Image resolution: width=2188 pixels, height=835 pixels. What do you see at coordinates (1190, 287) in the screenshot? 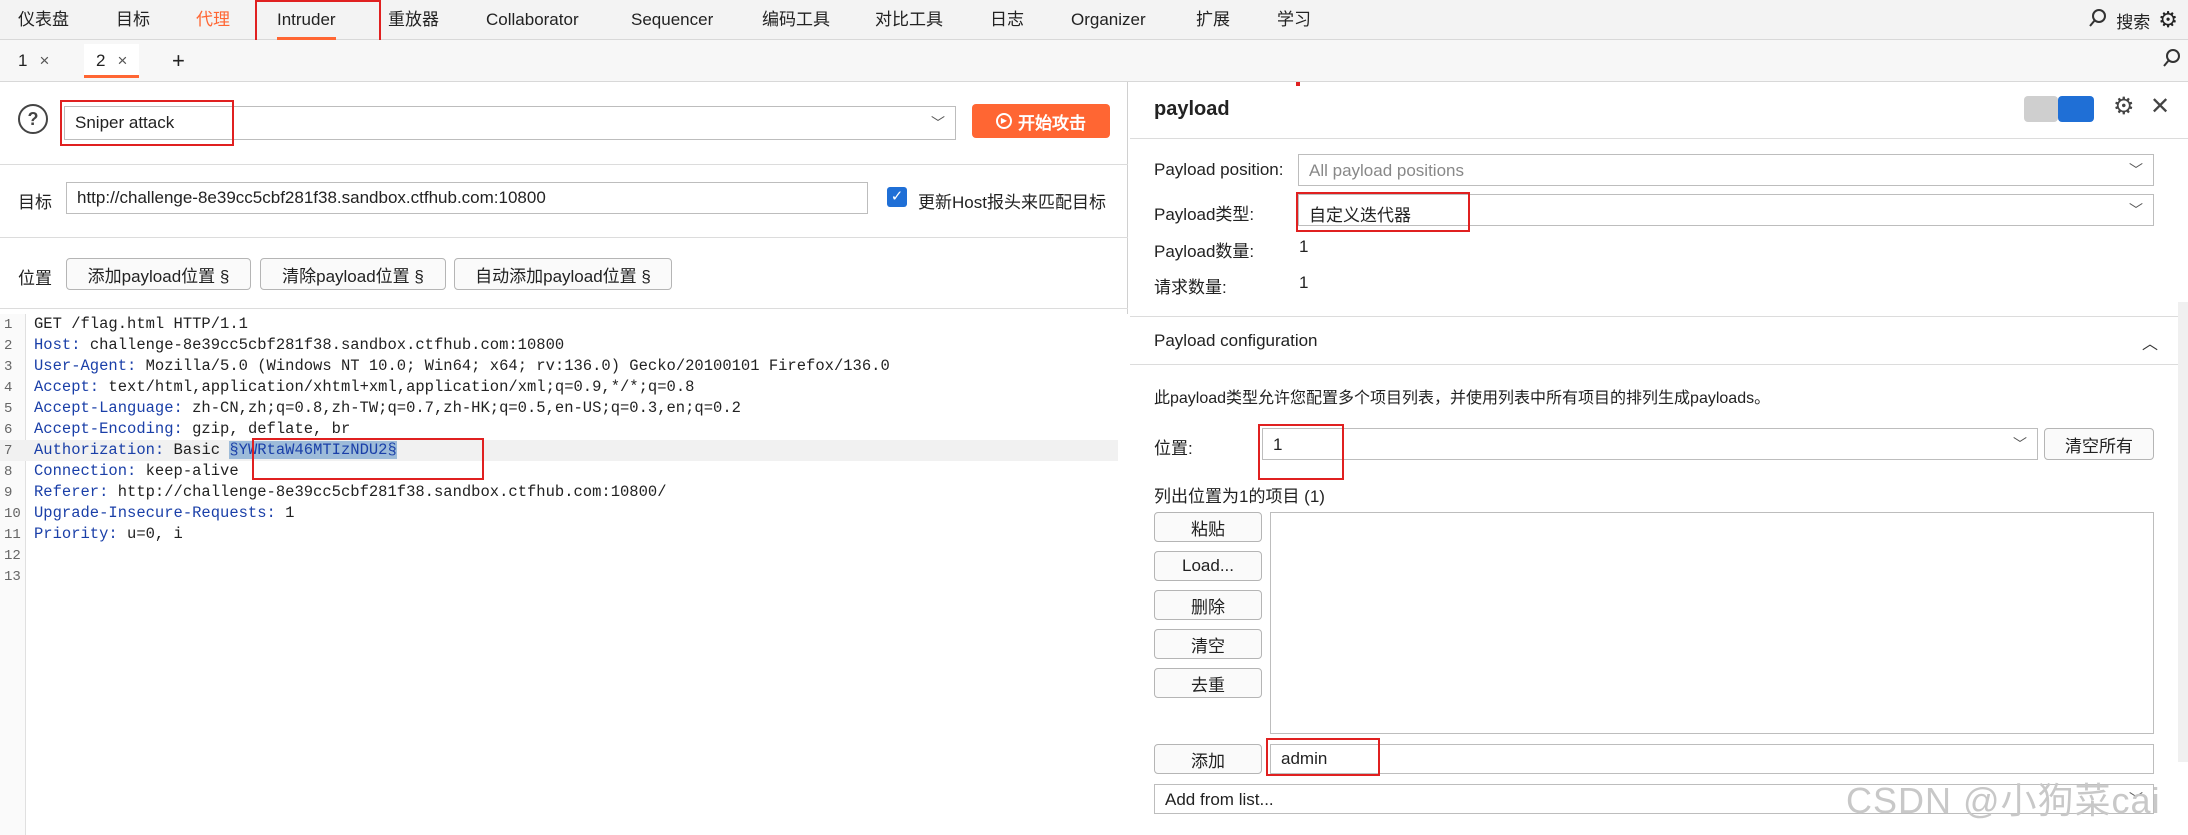
I see `request-count-label: 请求数量:` at bounding box center [1190, 287].